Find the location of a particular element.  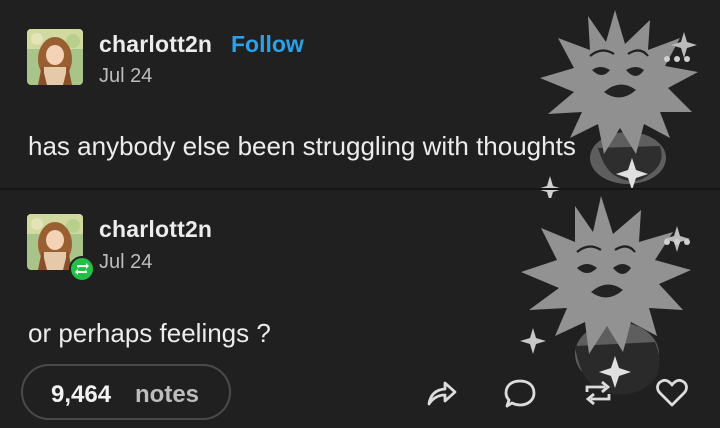

reblog-badge-icon is located at coordinates (82, 269).